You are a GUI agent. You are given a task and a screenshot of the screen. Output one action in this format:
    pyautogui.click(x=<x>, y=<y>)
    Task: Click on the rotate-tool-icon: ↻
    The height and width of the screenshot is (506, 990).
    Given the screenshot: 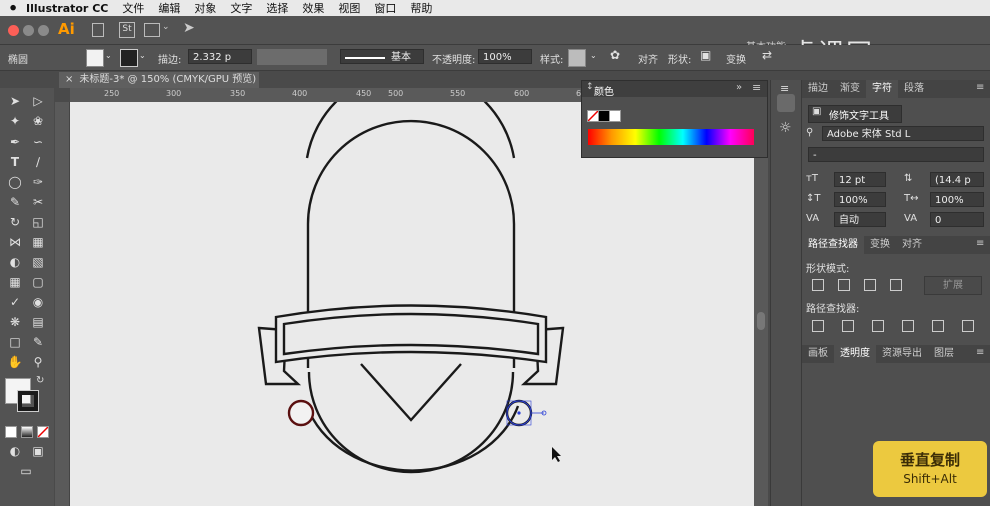 What is the action you would take?
    pyautogui.click(x=15, y=222)
    